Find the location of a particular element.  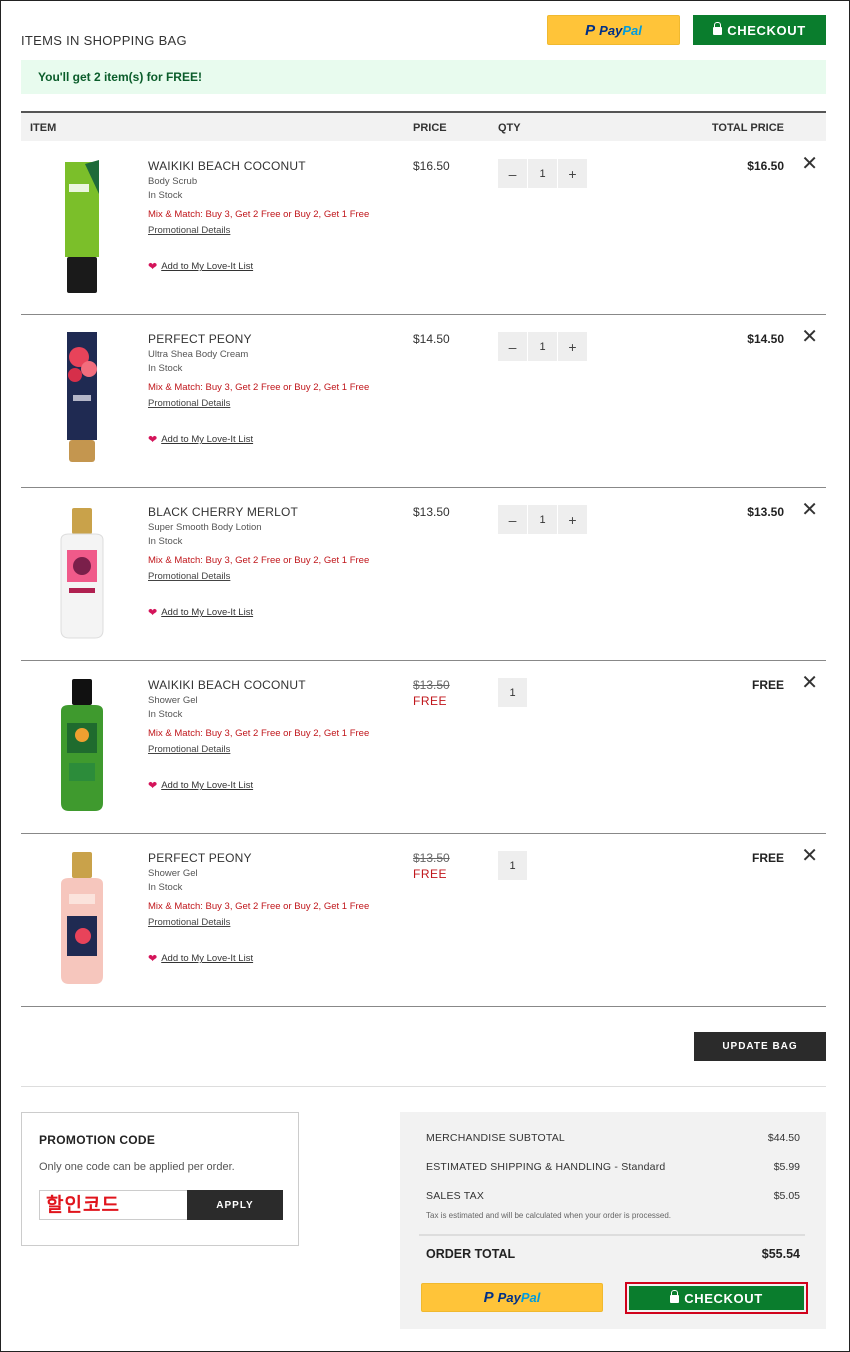

shipping-value: $5.99 is located at coordinates (786, 1167).